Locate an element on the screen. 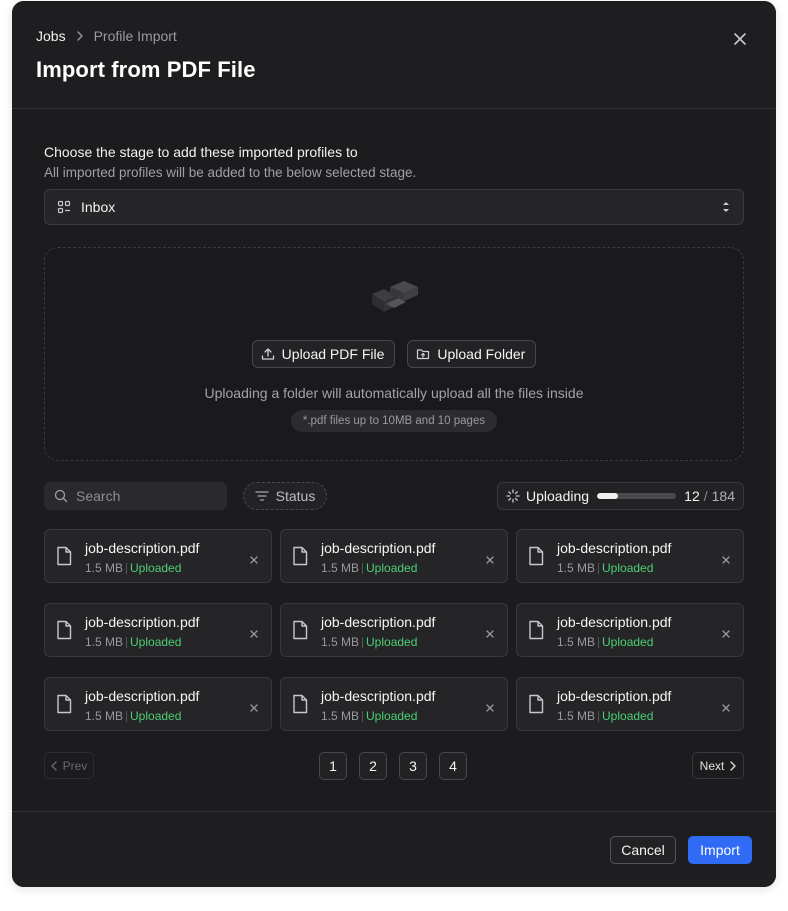  progress-bar-fill is located at coordinates (608, 496).